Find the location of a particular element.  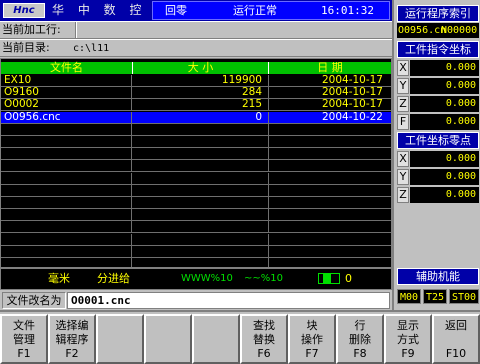

running-program-line: O0956.cn N00000 is located at coordinates (438, 30).